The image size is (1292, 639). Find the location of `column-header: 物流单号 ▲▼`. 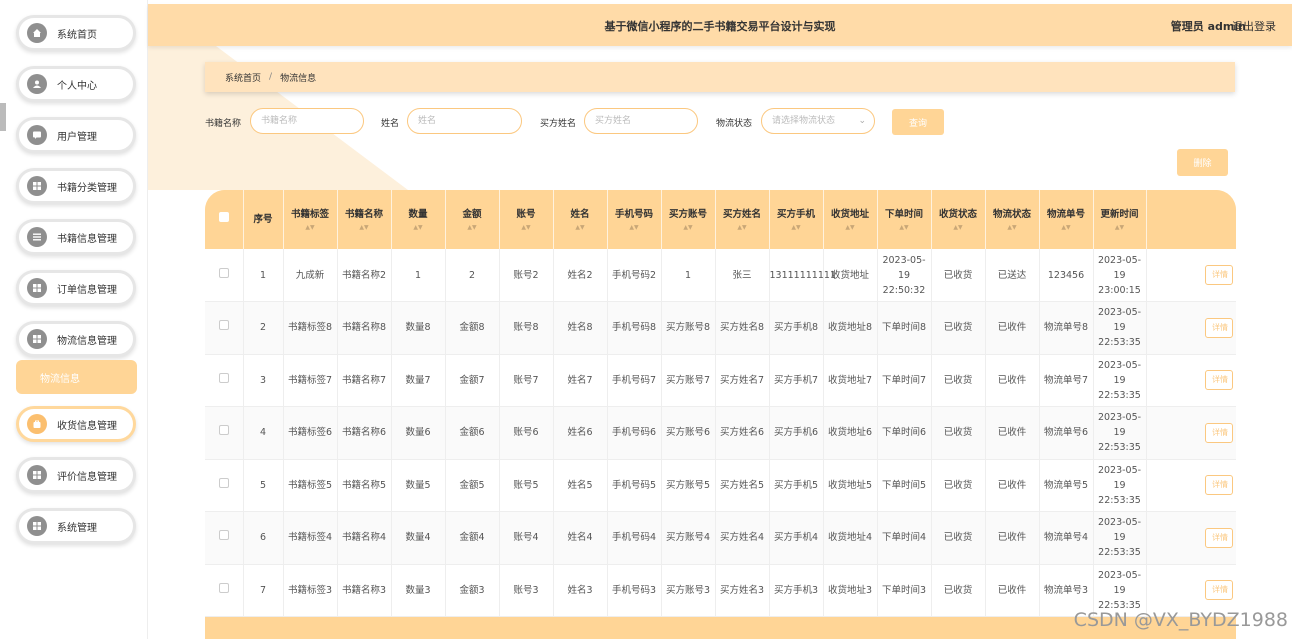

column-header: 物流单号 ▲▼ is located at coordinates (1066, 219).